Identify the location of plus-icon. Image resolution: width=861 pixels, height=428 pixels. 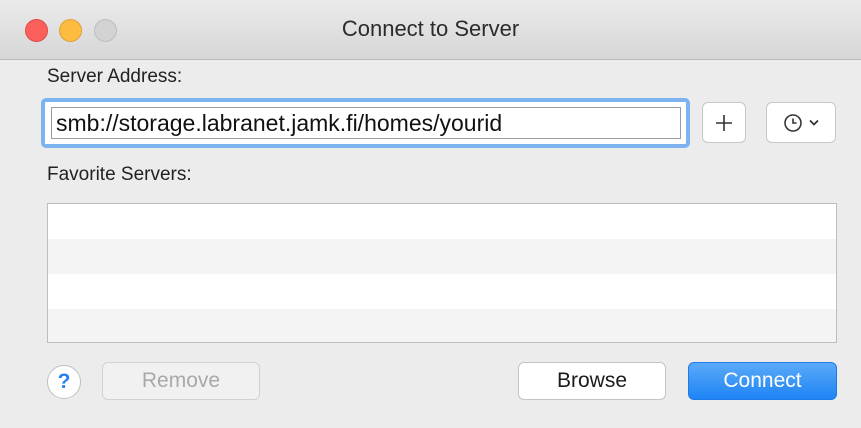
(724, 122).